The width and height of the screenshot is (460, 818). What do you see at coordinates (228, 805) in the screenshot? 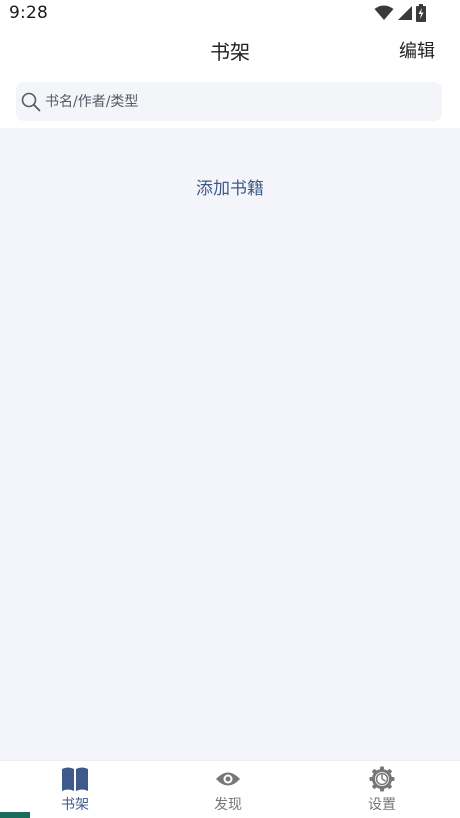
I see `tab-discover-label: 发现` at bounding box center [228, 805].